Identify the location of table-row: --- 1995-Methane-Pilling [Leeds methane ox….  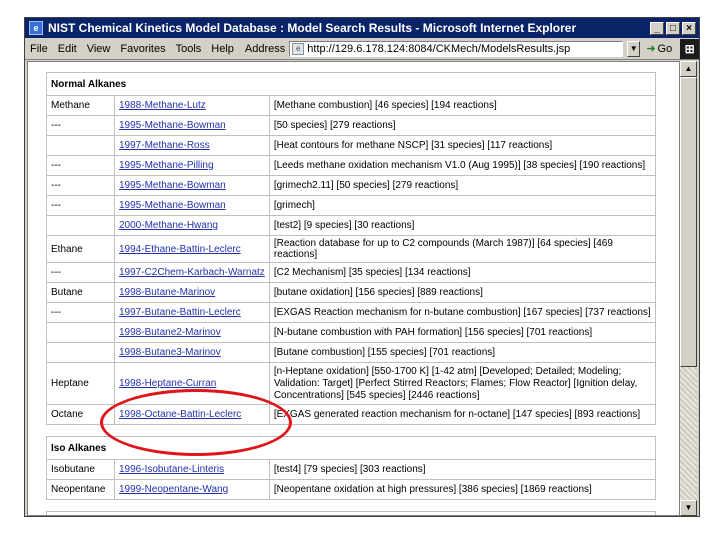
(351, 165).